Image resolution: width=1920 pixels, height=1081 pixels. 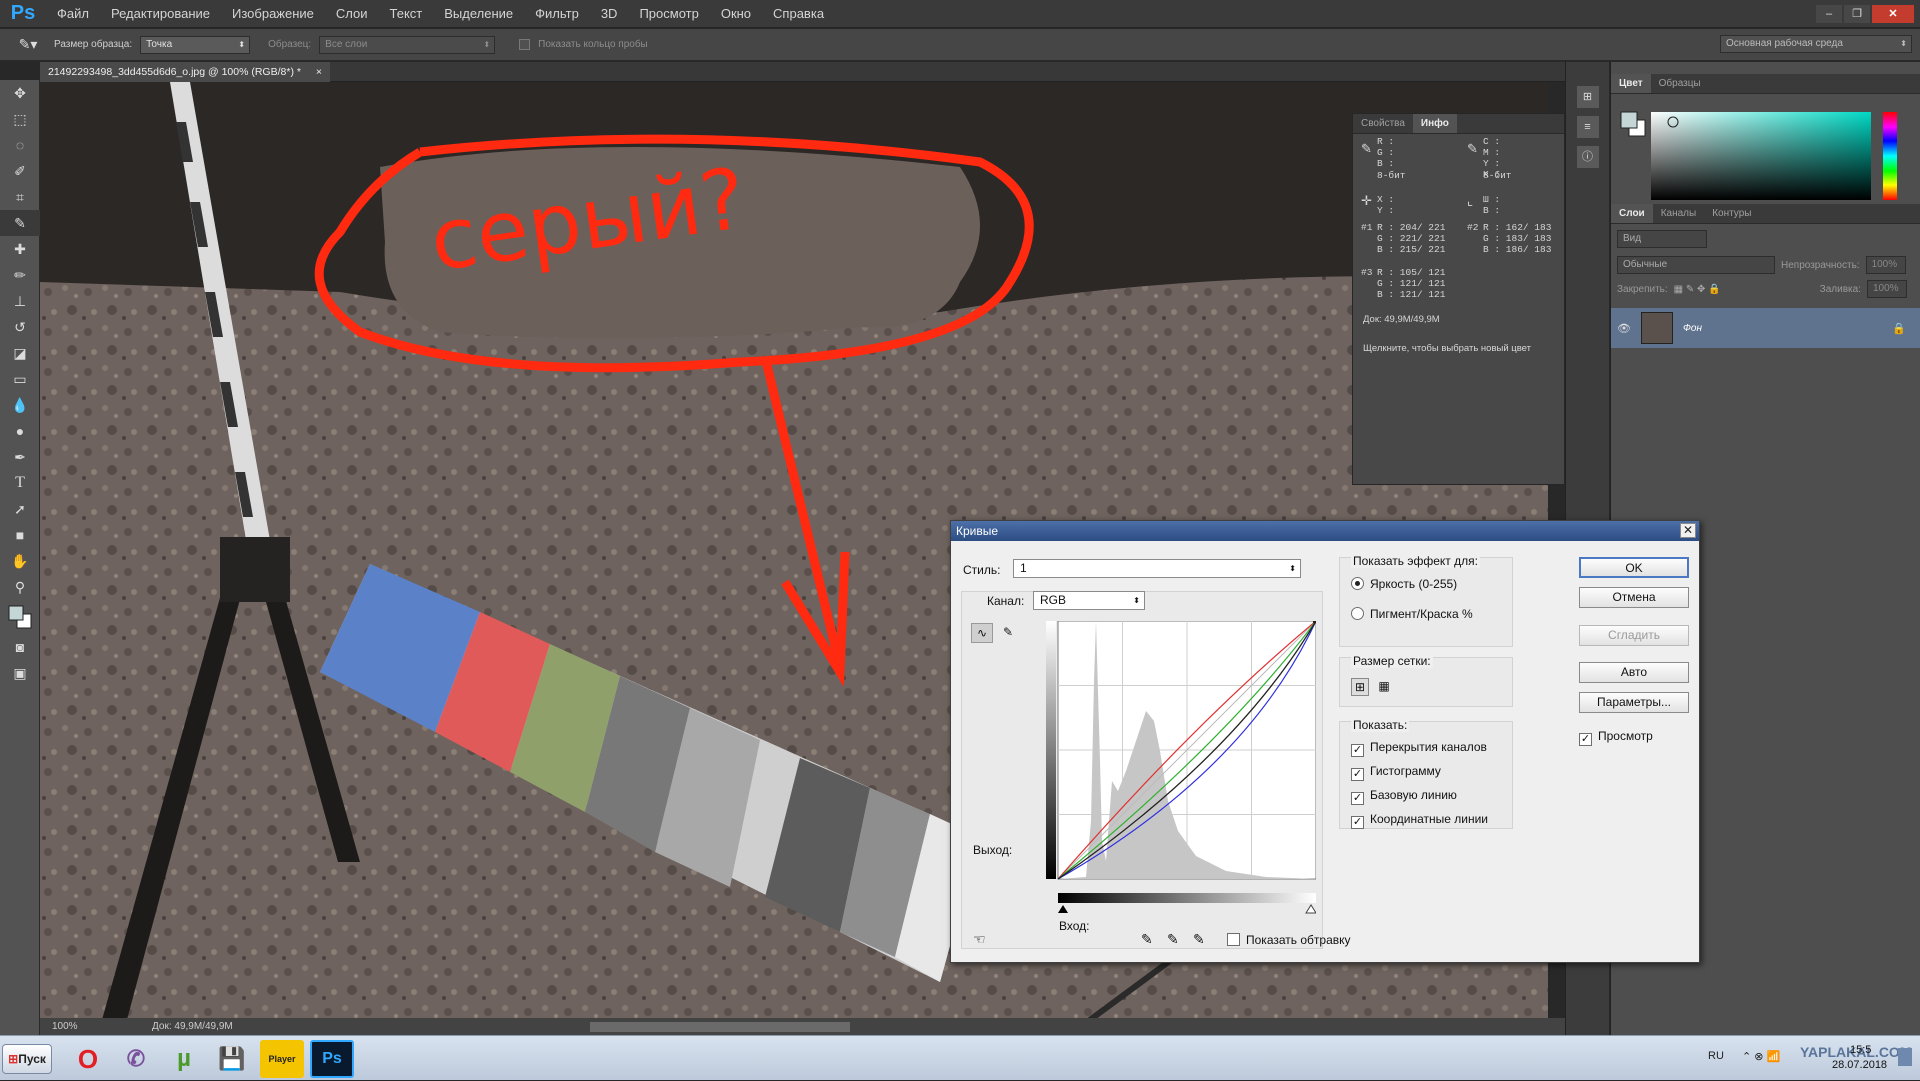 What do you see at coordinates (1761, 1056) in the screenshot?
I see `tray-icons: ⌃ ⊗ 📶` at bounding box center [1761, 1056].